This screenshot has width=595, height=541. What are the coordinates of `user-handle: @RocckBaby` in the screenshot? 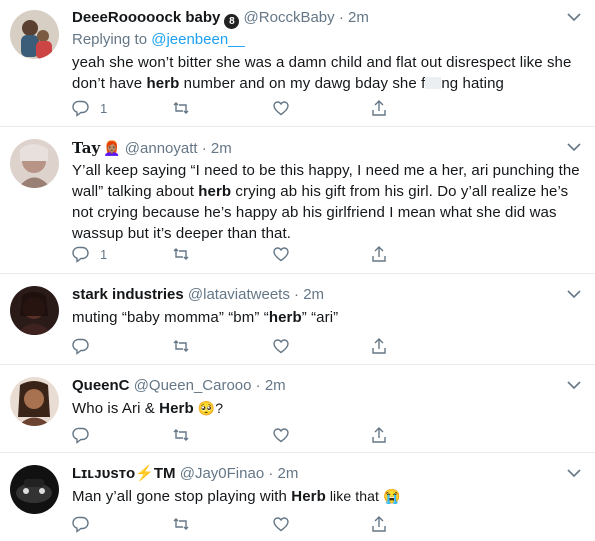 It's located at (289, 17).